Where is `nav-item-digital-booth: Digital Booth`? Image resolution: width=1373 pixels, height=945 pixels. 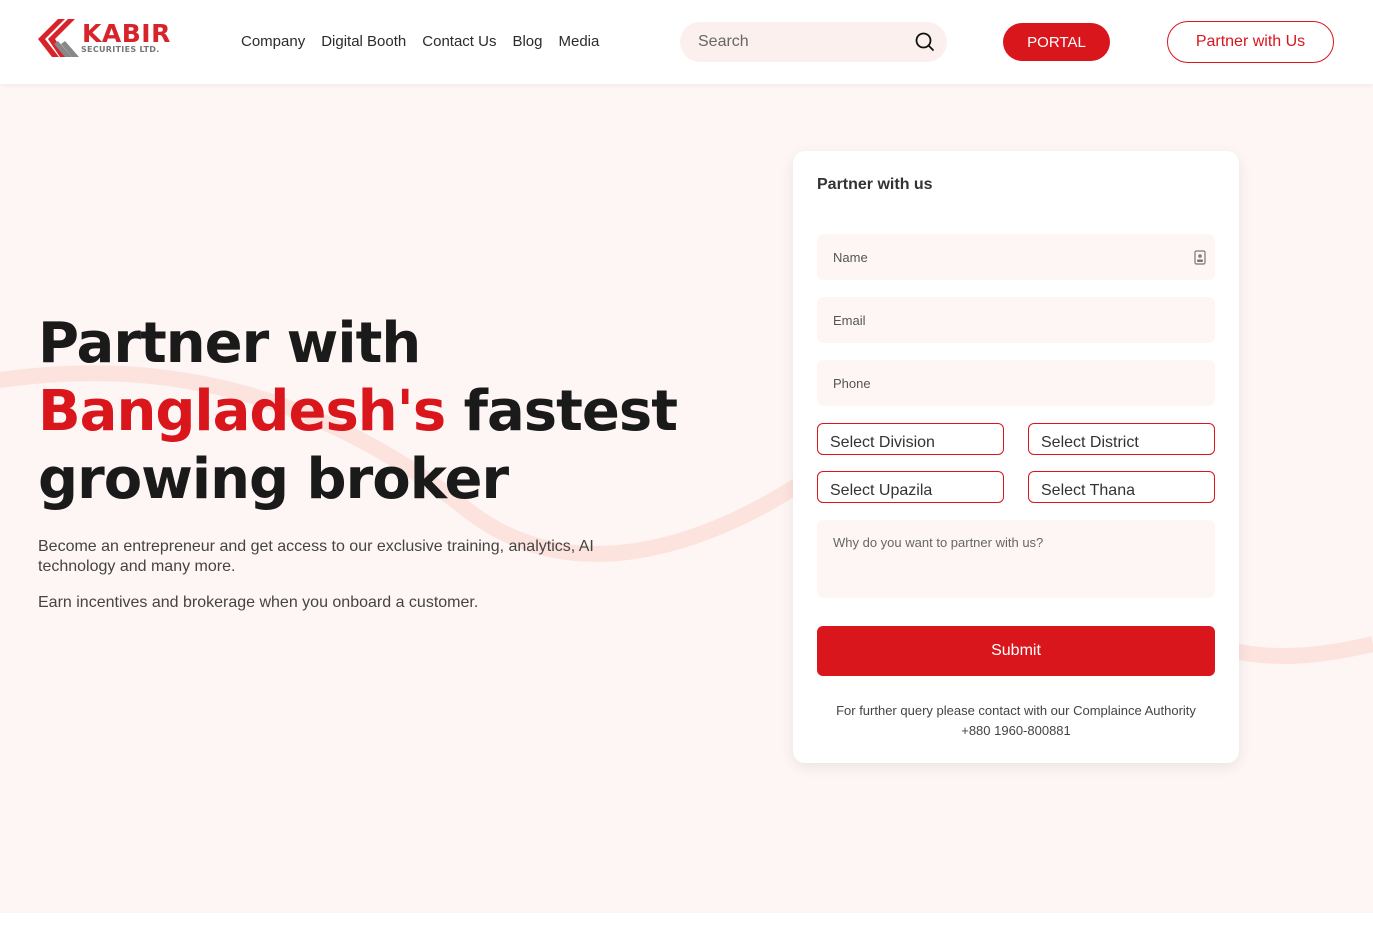
nav-item-digital-booth: Digital Booth is located at coordinates (363, 41).